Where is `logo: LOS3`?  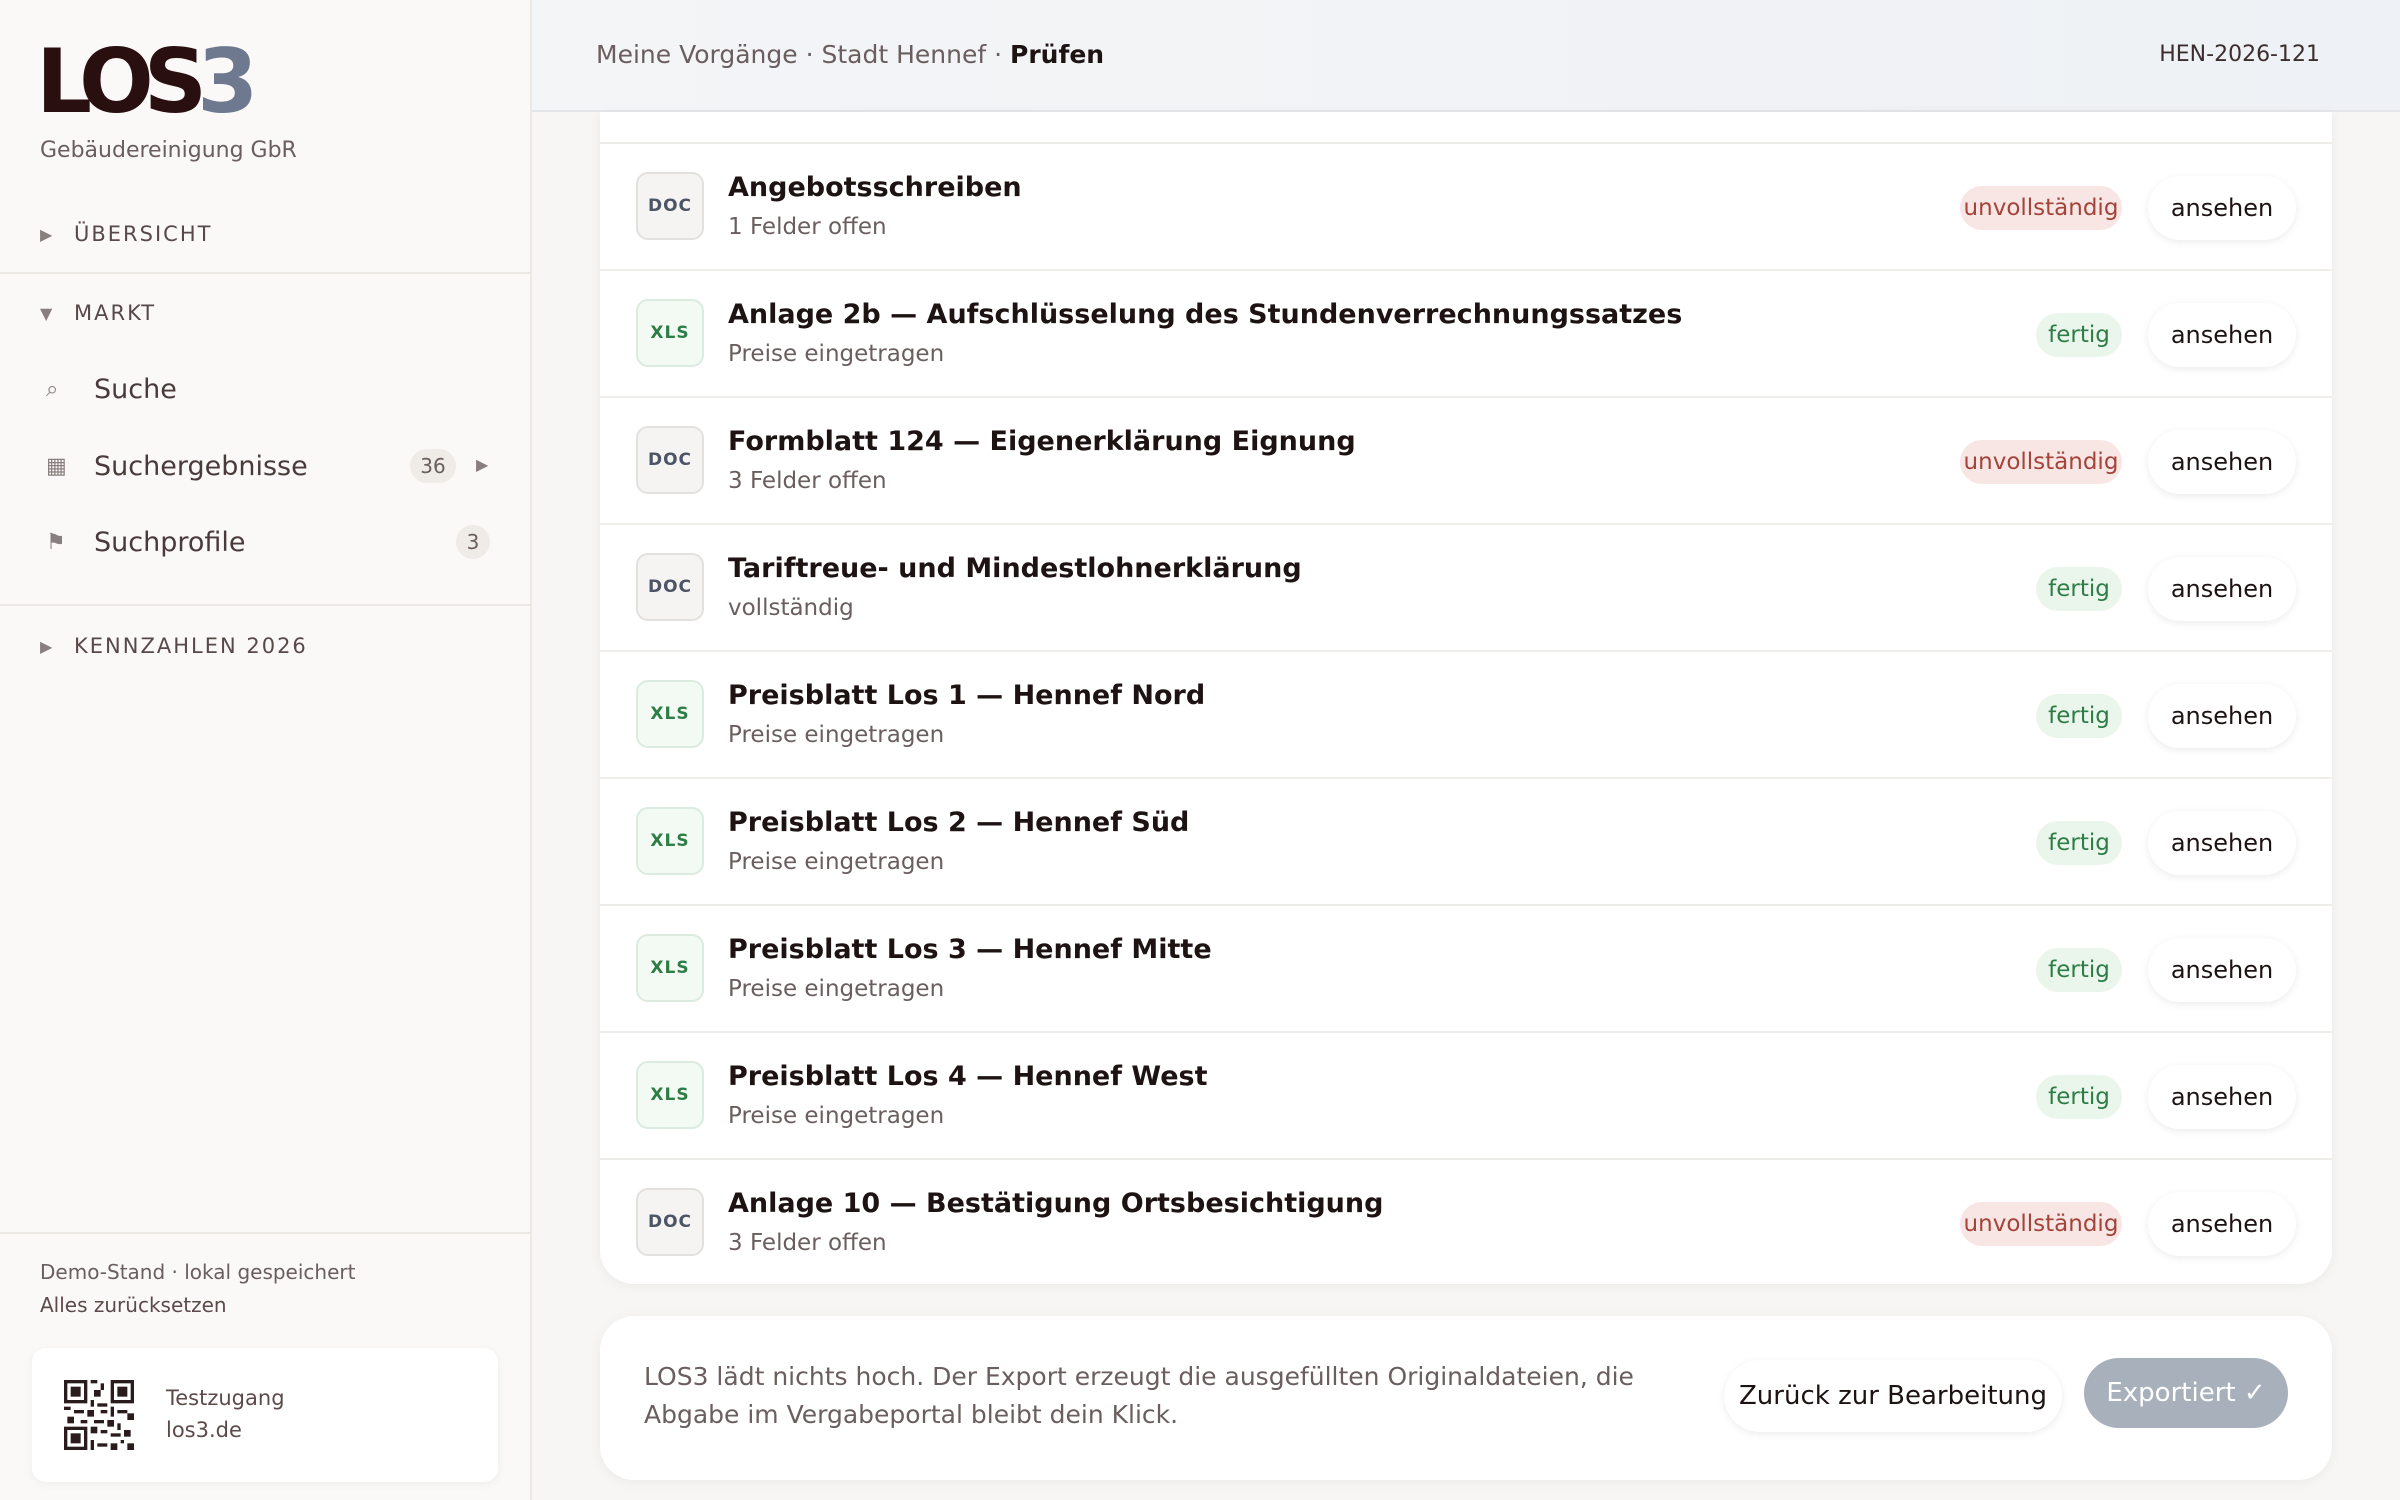 logo: LOS3 is located at coordinates (147, 82).